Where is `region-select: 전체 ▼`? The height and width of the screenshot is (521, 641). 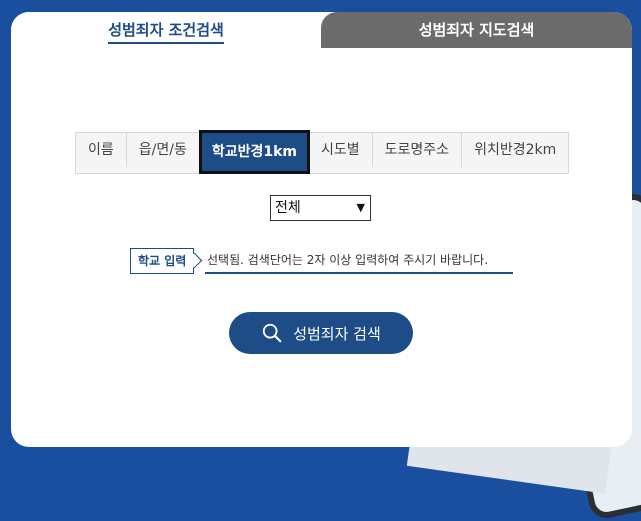
region-select: 전체 ▼ is located at coordinates (320, 208).